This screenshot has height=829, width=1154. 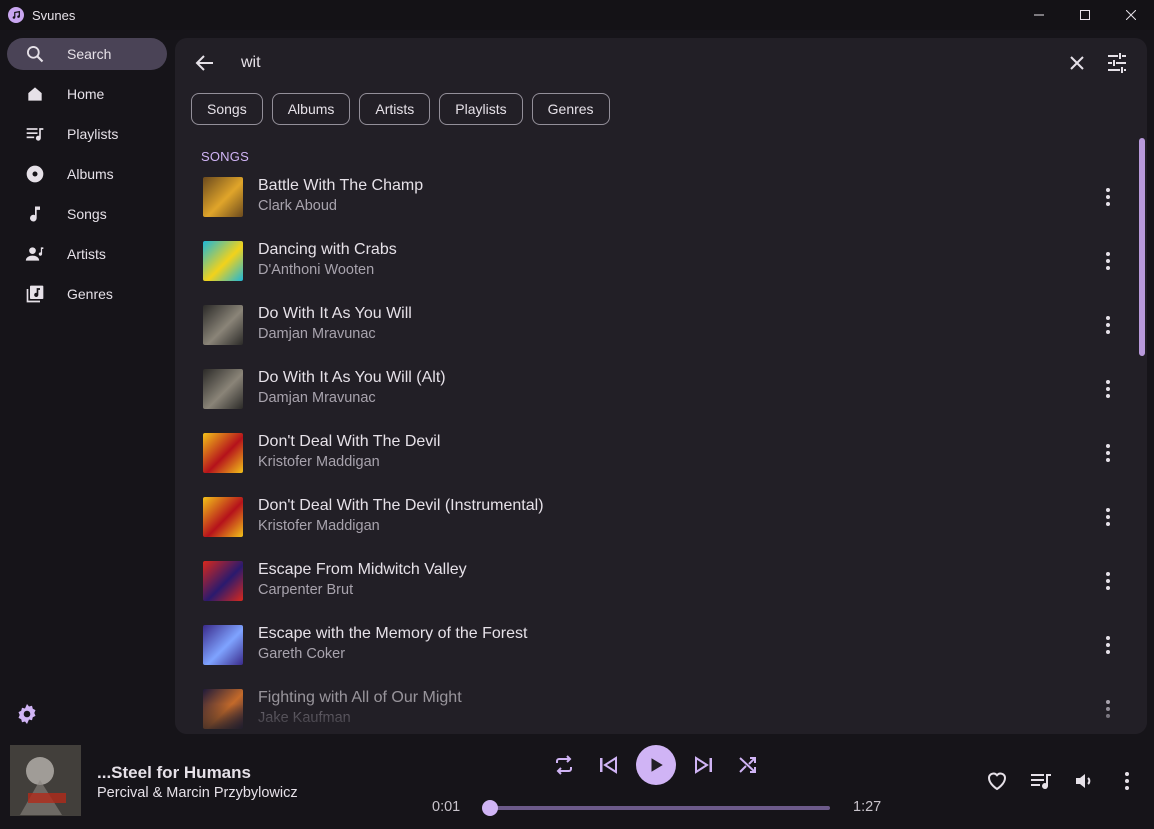 I want to click on shuffle-icon, so click(x=747, y=765).